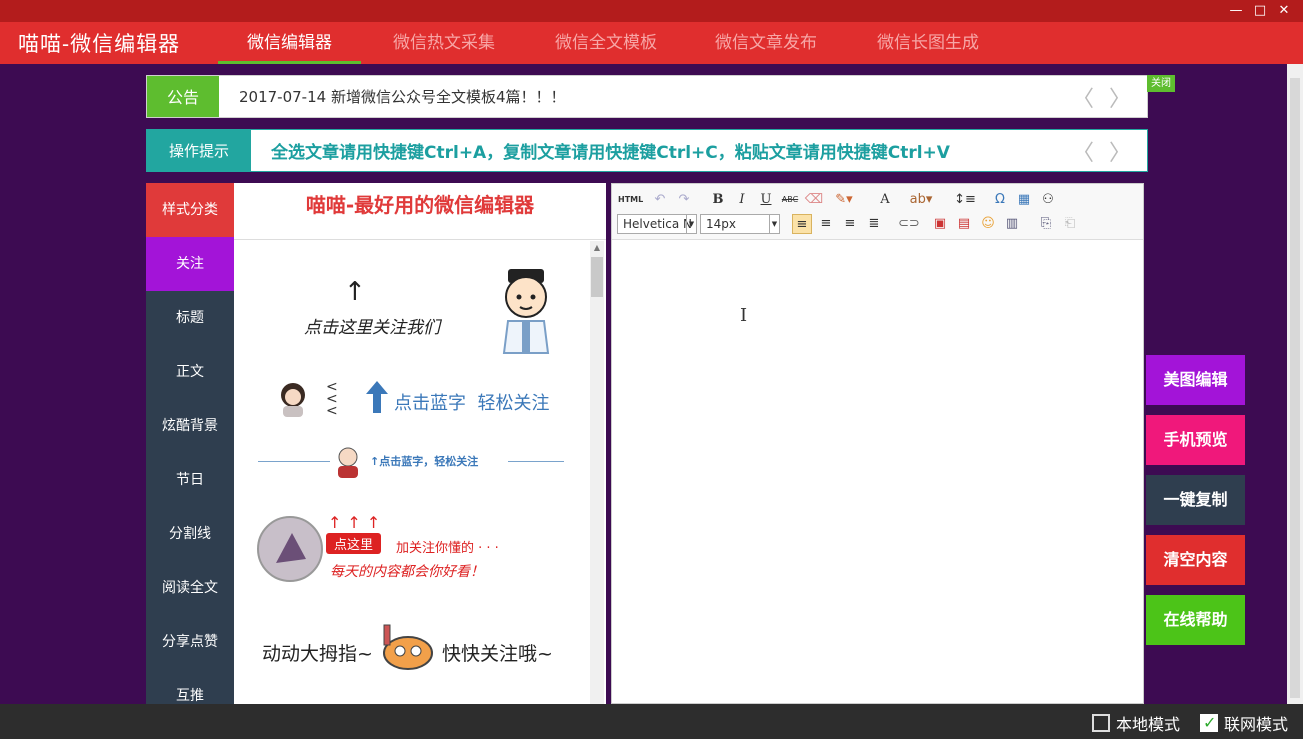  Describe the element at coordinates (651, 721) in the screenshot. I see `status-bar: 本地模式 联网模式` at that location.